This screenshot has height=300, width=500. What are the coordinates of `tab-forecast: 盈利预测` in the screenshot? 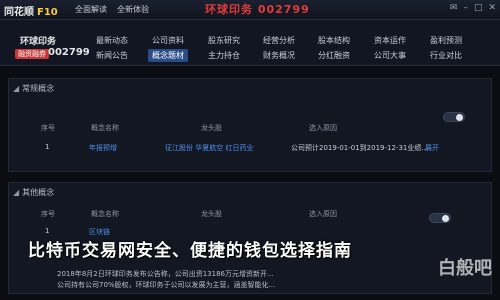 It's located at (446, 40).